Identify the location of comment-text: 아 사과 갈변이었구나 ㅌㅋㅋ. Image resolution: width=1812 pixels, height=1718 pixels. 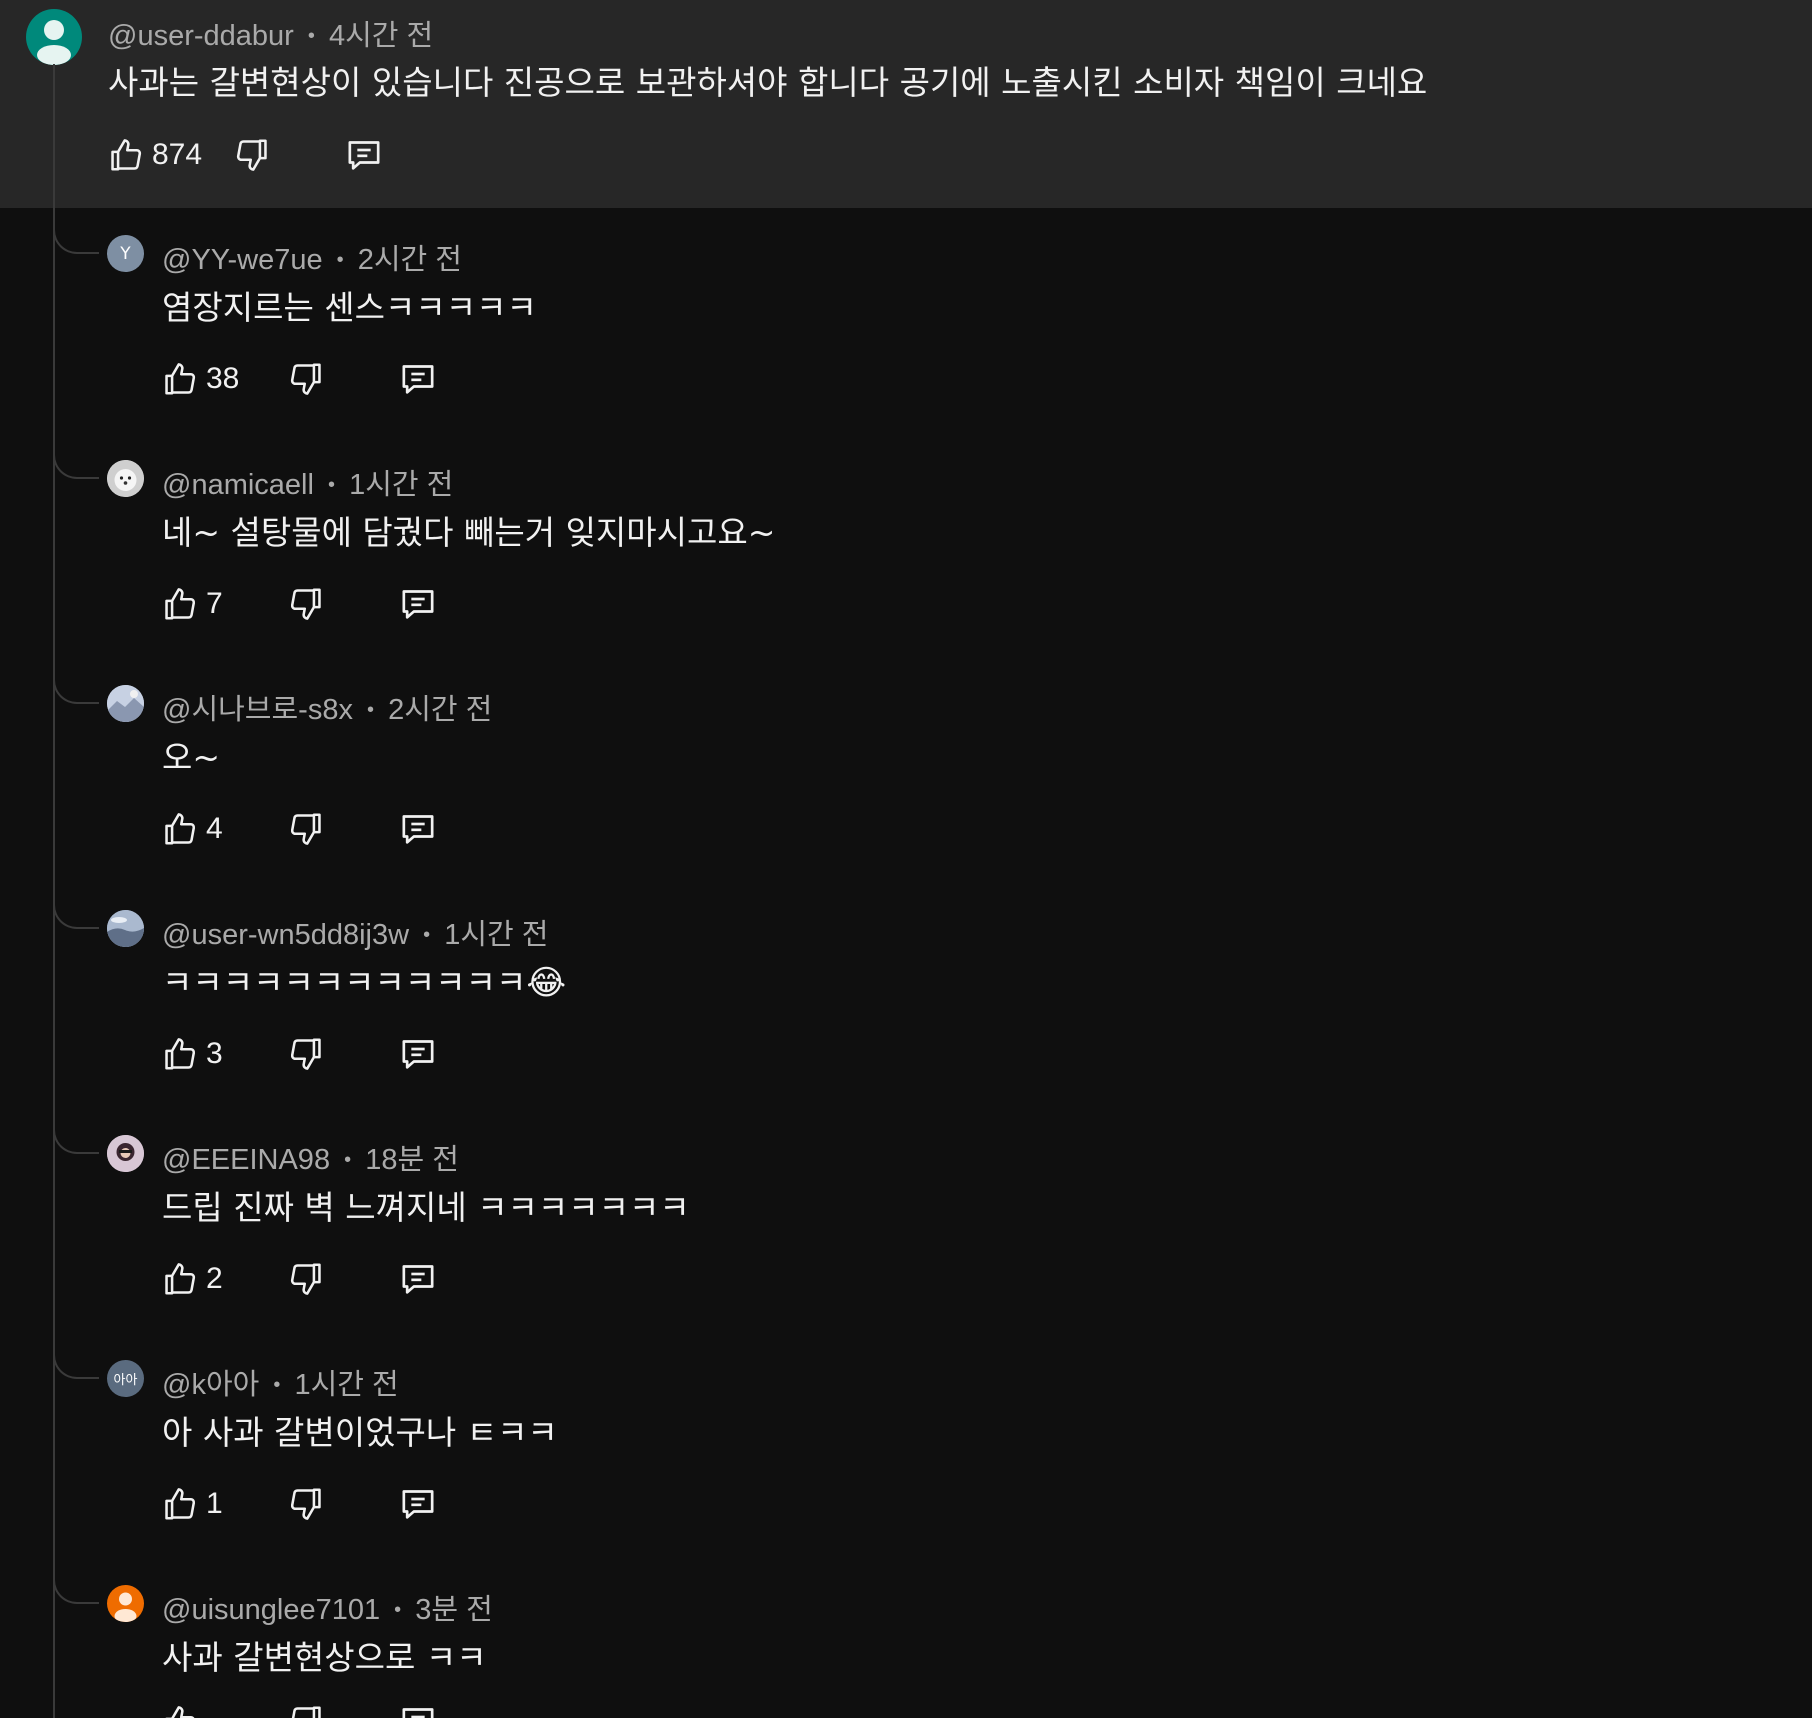
(360, 1432).